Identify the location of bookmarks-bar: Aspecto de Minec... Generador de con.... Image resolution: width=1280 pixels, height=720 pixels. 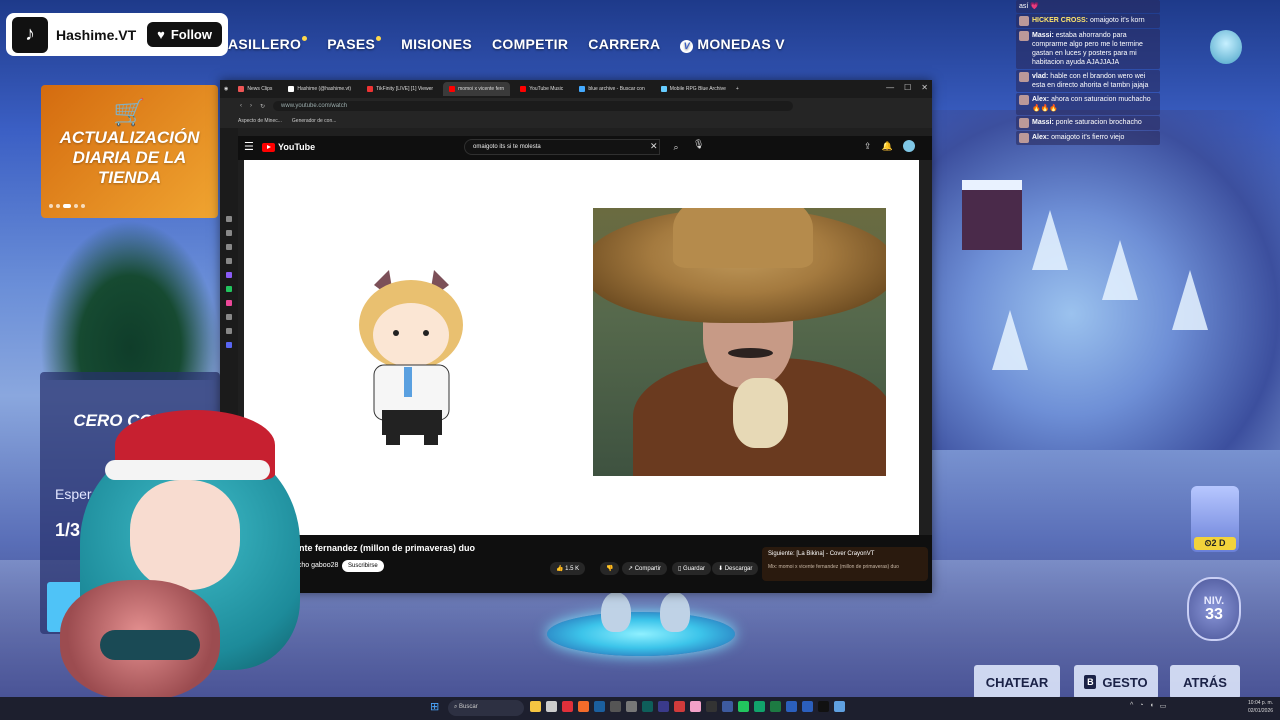
(576, 121).